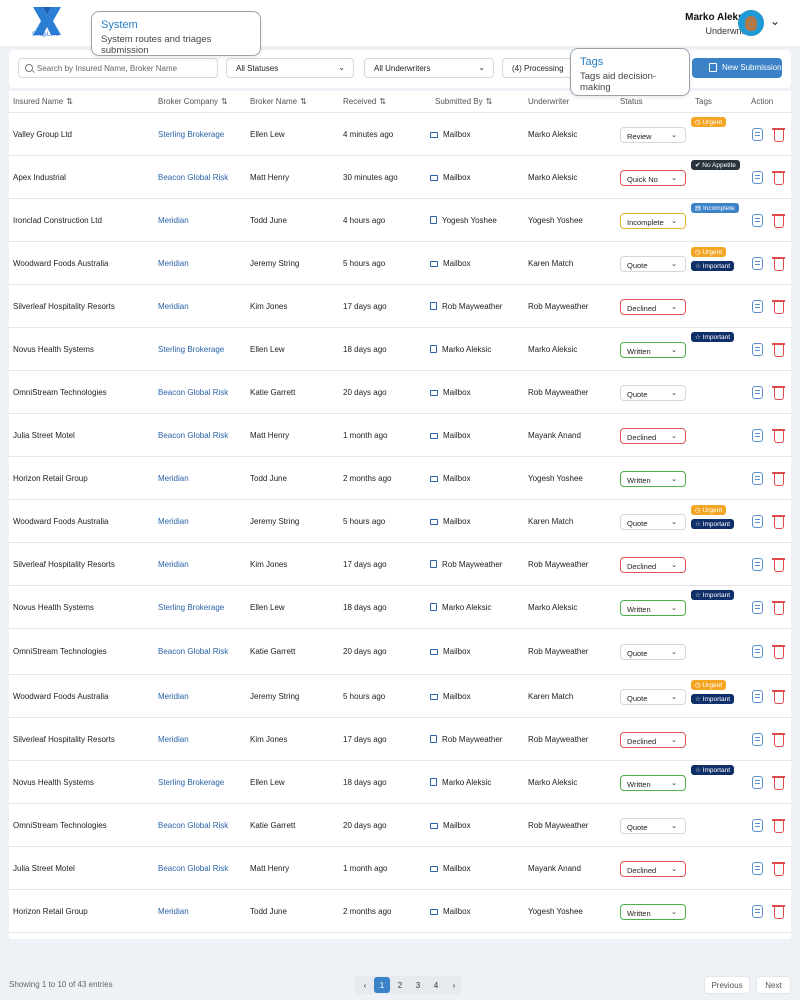 This screenshot has width=800, height=1000. What do you see at coordinates (418, 985) in the screenshot?
I see `page-button: 3` at bounding box center [418, 985].